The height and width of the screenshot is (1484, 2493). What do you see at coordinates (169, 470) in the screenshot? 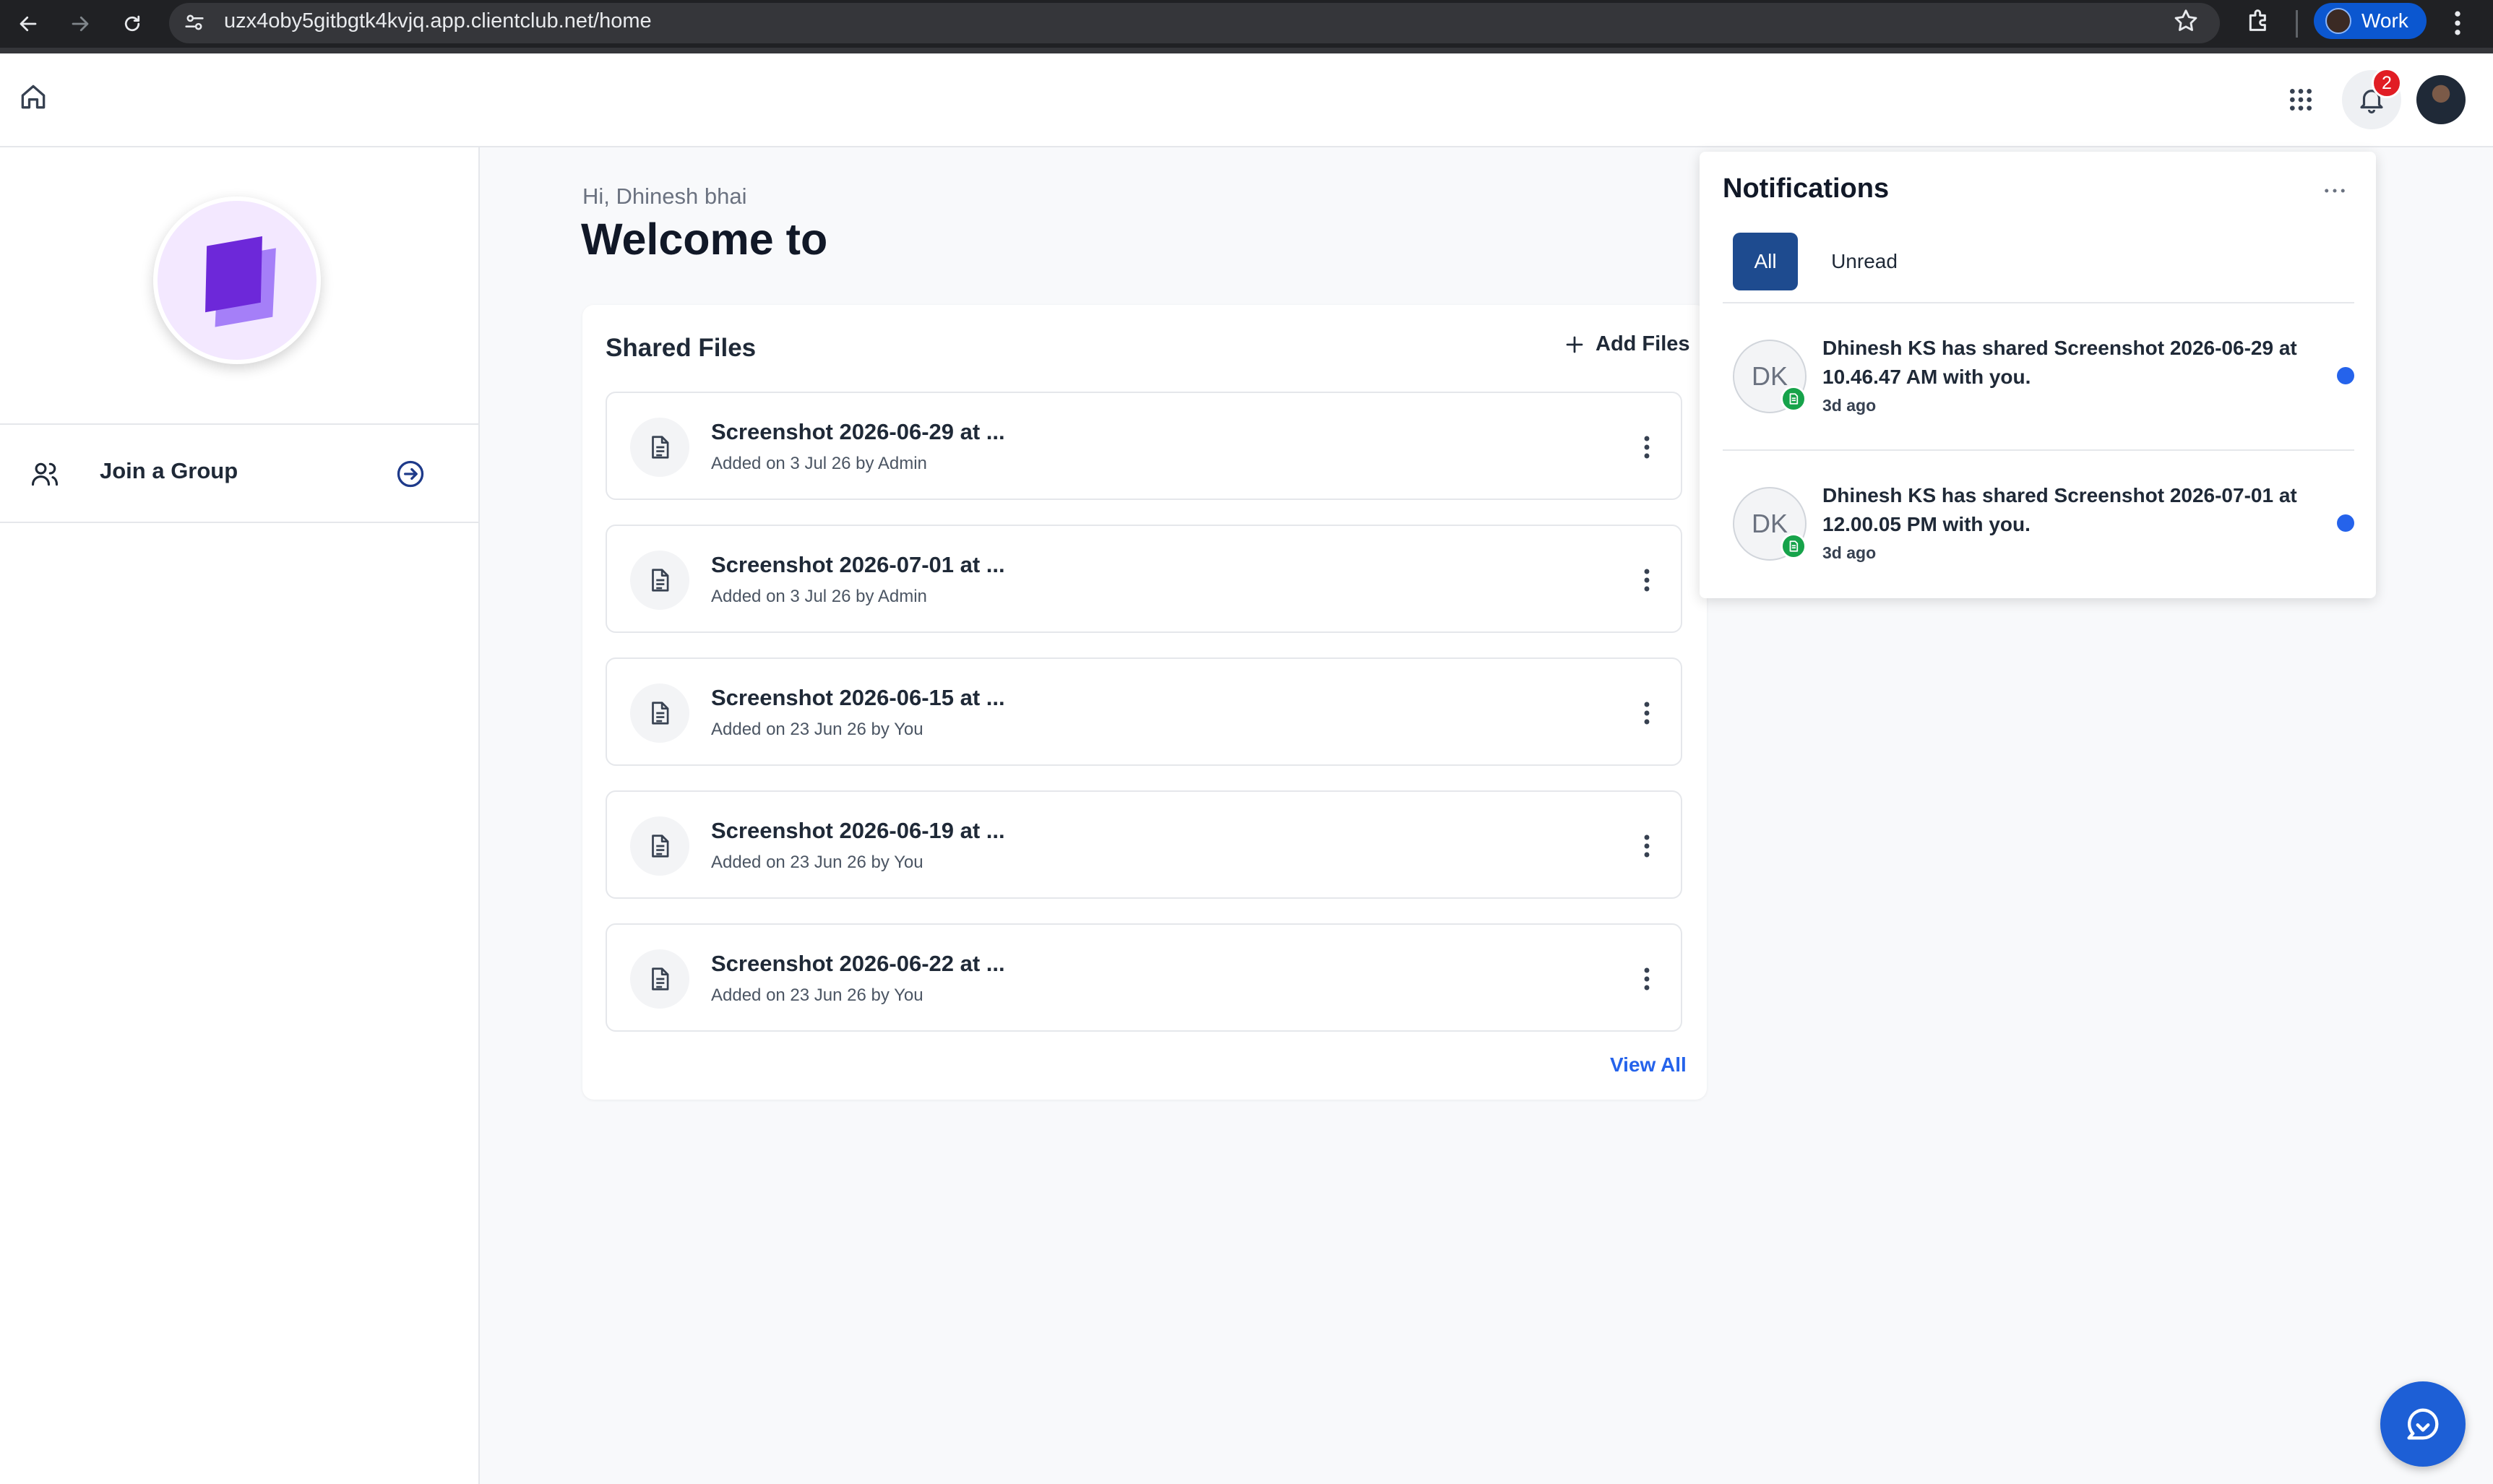
I see `join-group-label: Join a Group` at bounding box center [169, 470].